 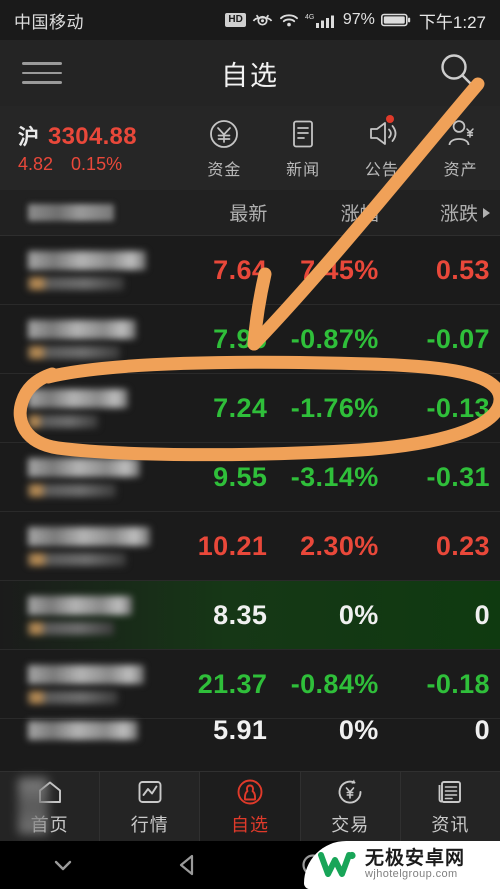 What do you see at coordinates (240, 732) in the screenshot?
I see `stock-latest-price: 5.91` at bounding box center [240, 732].